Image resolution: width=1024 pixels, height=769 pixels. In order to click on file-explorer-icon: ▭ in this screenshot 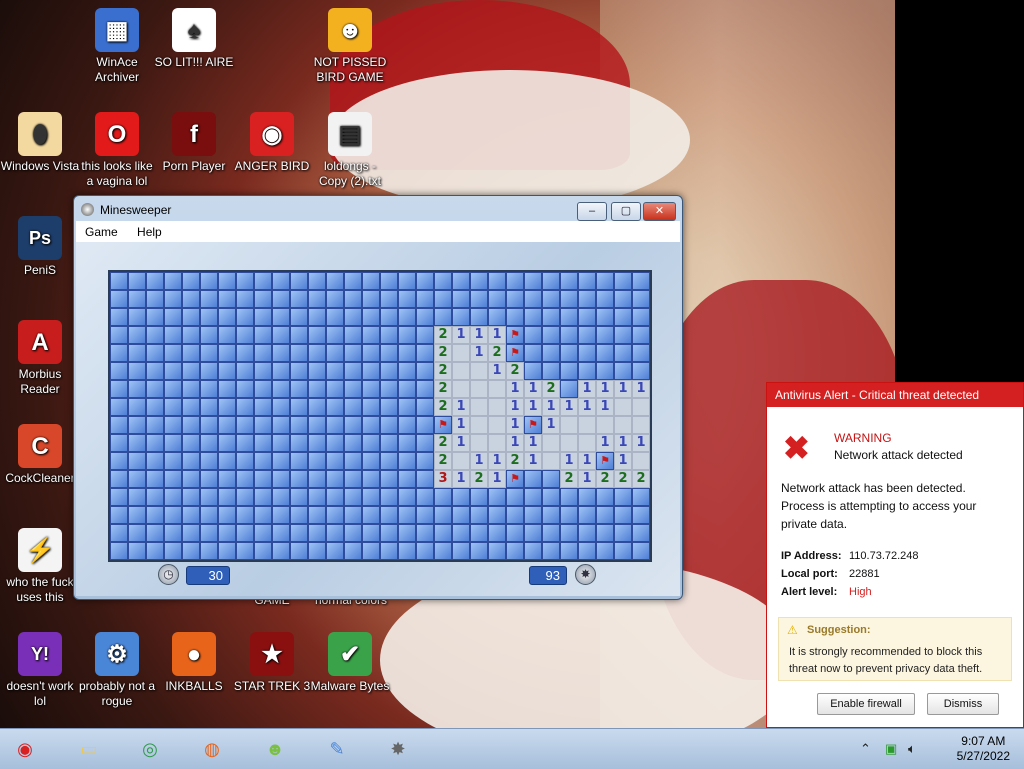, I will do `click(89, 749)`.